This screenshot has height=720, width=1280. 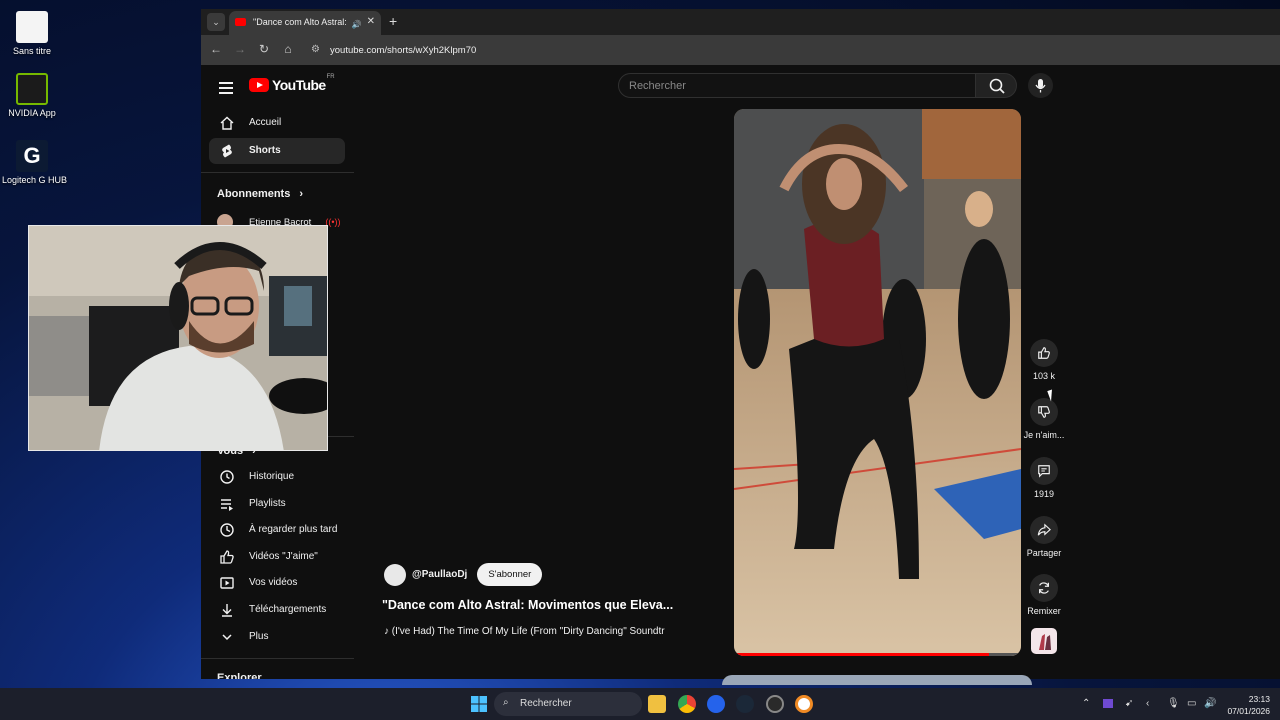 What do you see at coordinates (32, 27) in the screenshot?
I see `file-icon` at bounding box center [32, 27].